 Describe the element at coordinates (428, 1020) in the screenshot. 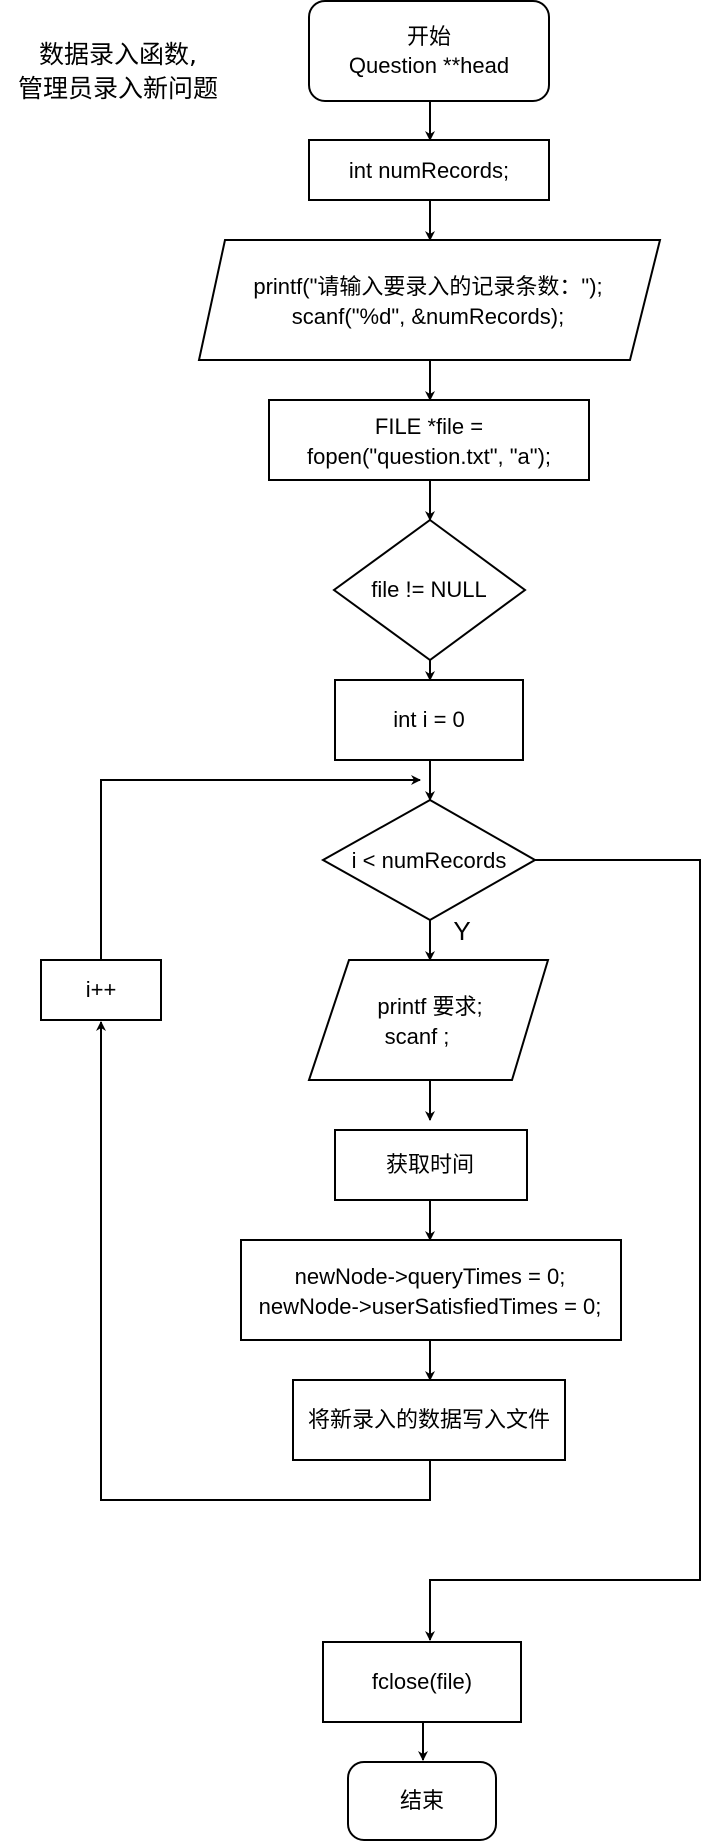

I see `node-io-input: printf 要求; scanf ;` at that location.